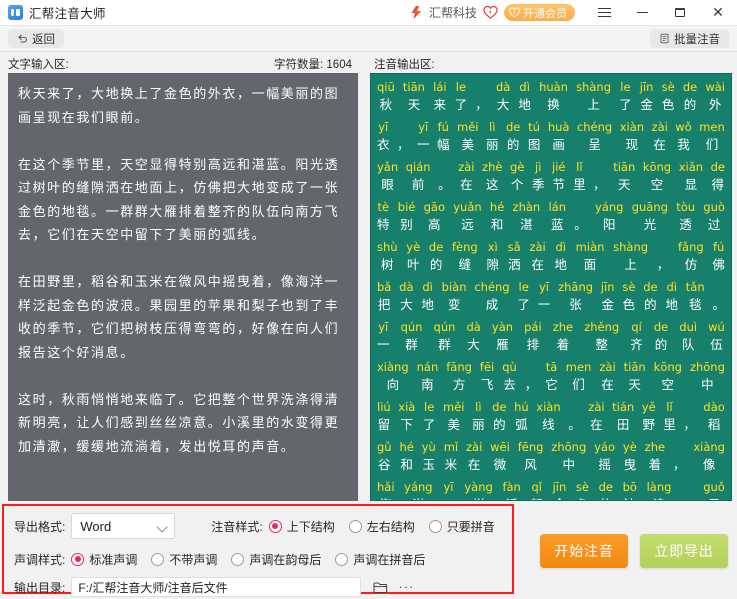 Image resolution: width=737 pixels, height=599 pixels. I want to click on hanzi-text: 和, so click(497, 225).